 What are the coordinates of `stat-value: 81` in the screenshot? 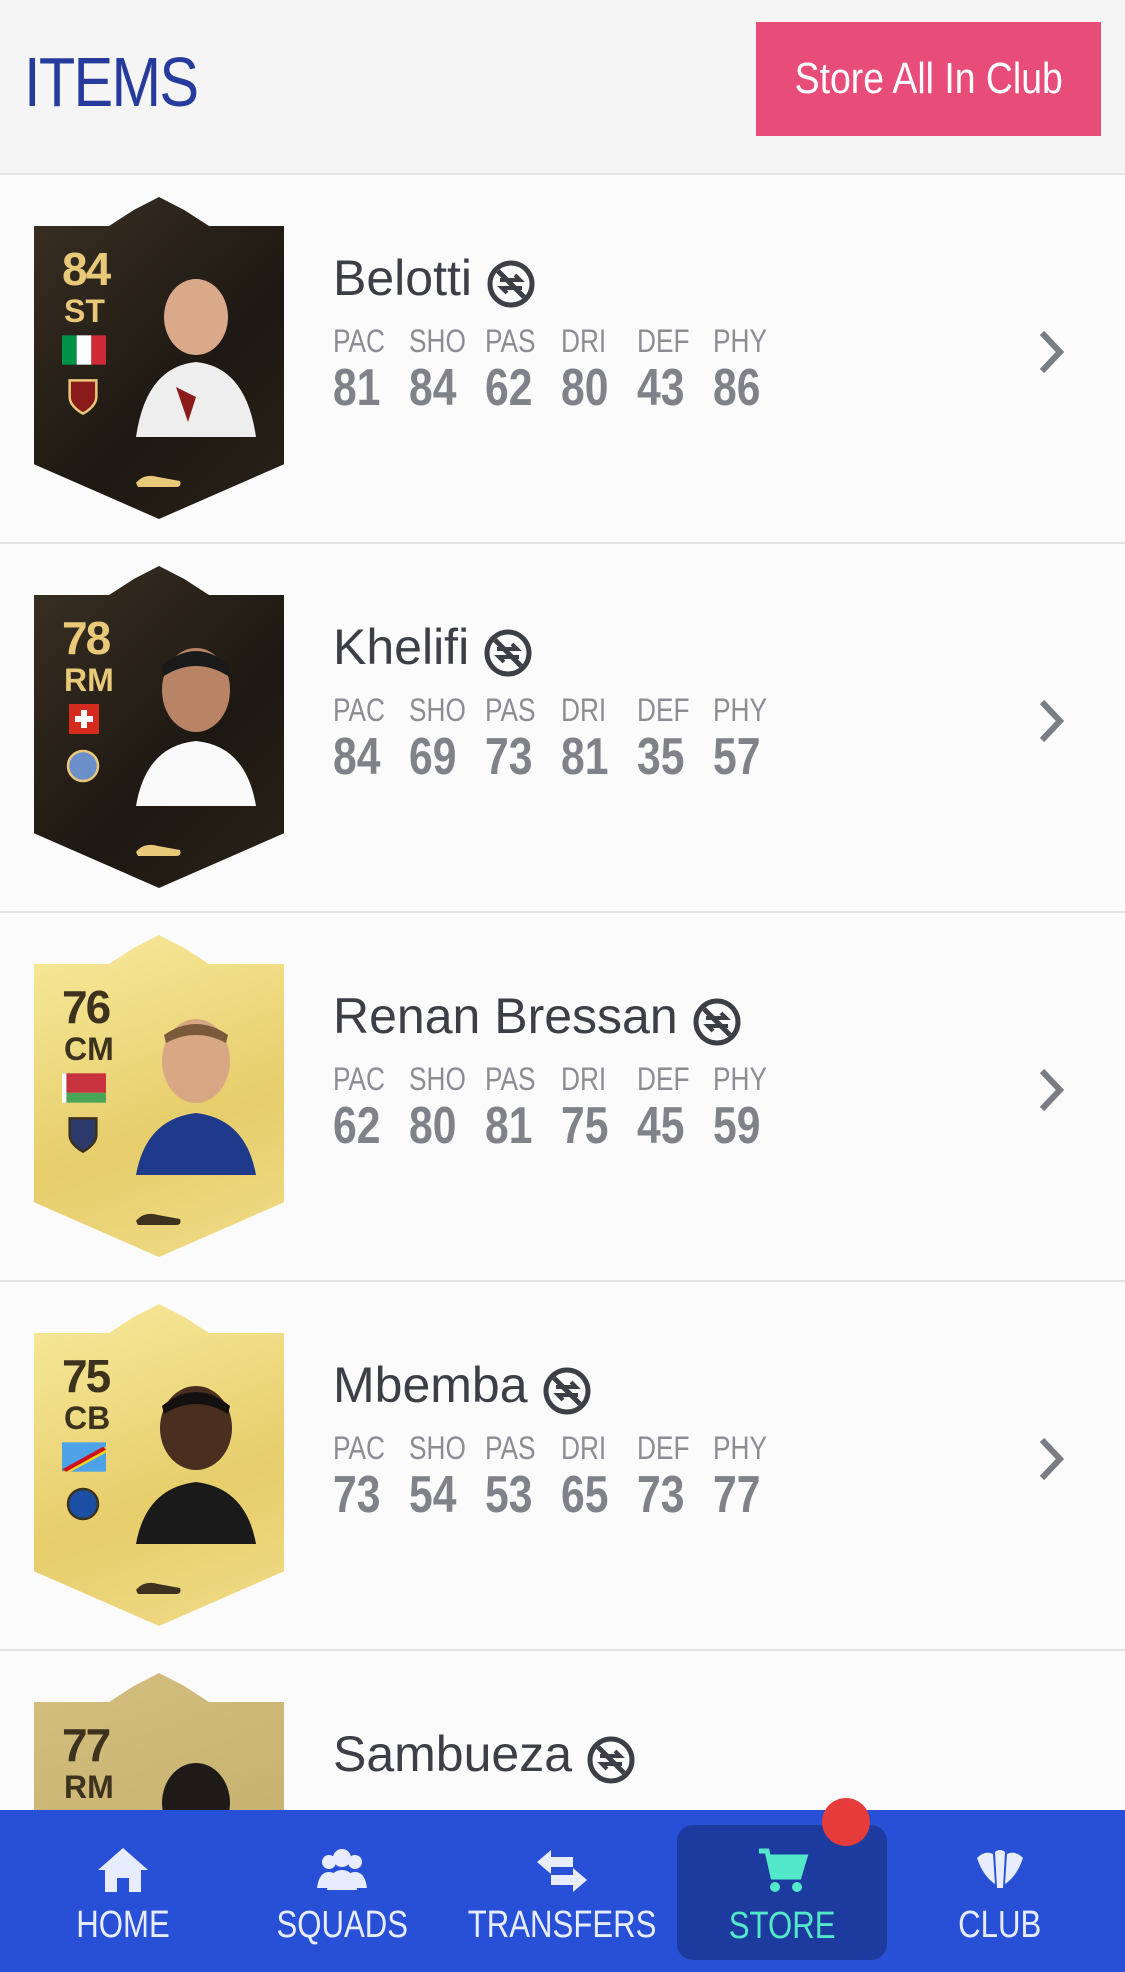 It's located at (357, 388).